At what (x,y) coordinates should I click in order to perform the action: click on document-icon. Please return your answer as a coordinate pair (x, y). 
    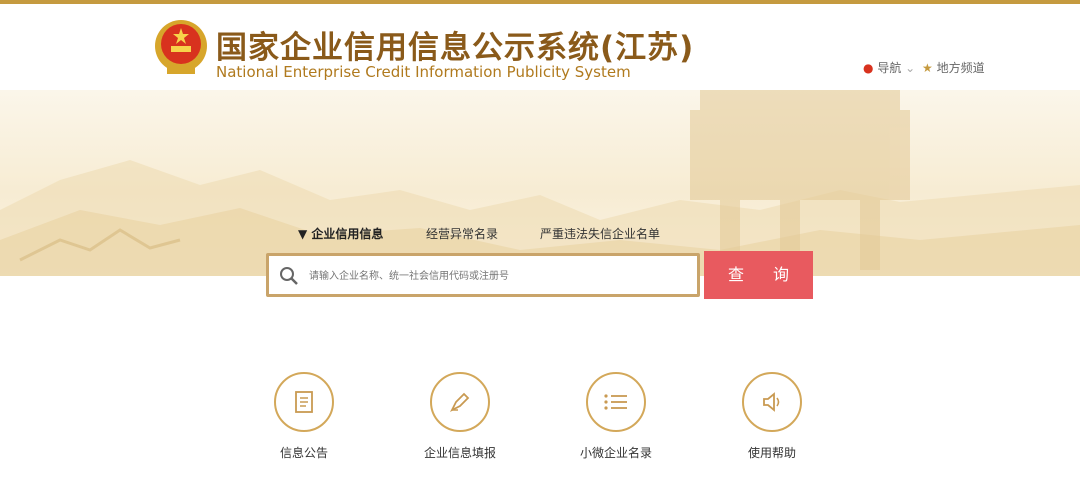
    Looking at the image, I should click on (304, 402).